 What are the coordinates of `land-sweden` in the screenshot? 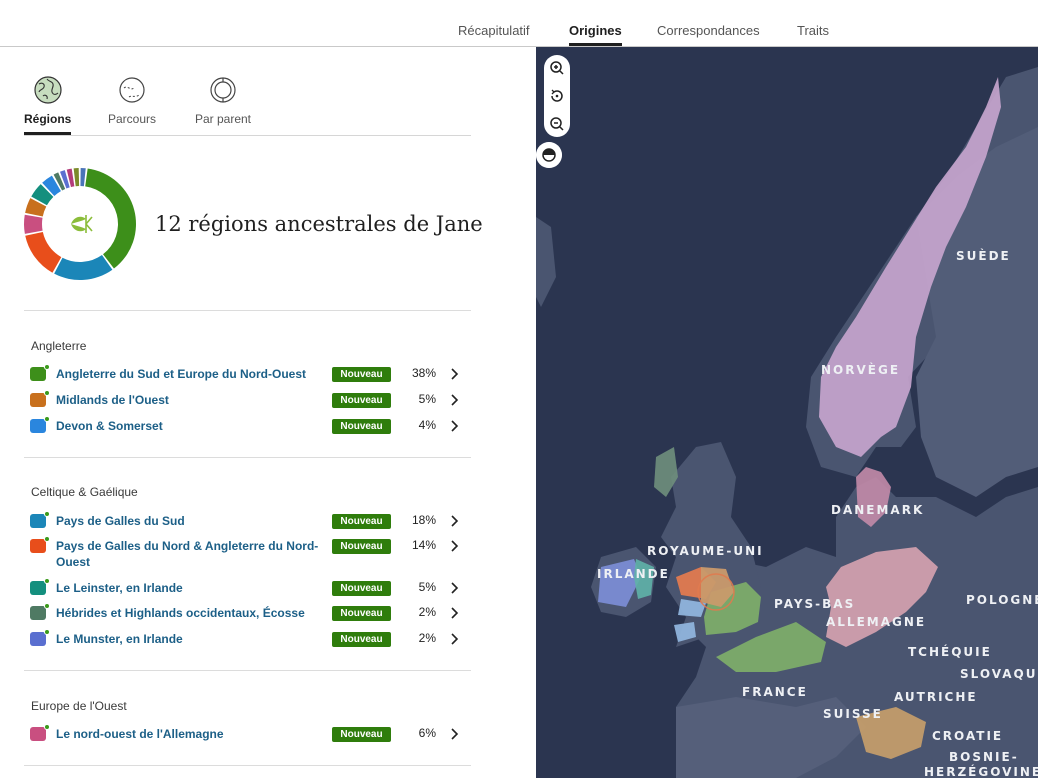 It's located at (977, 312).